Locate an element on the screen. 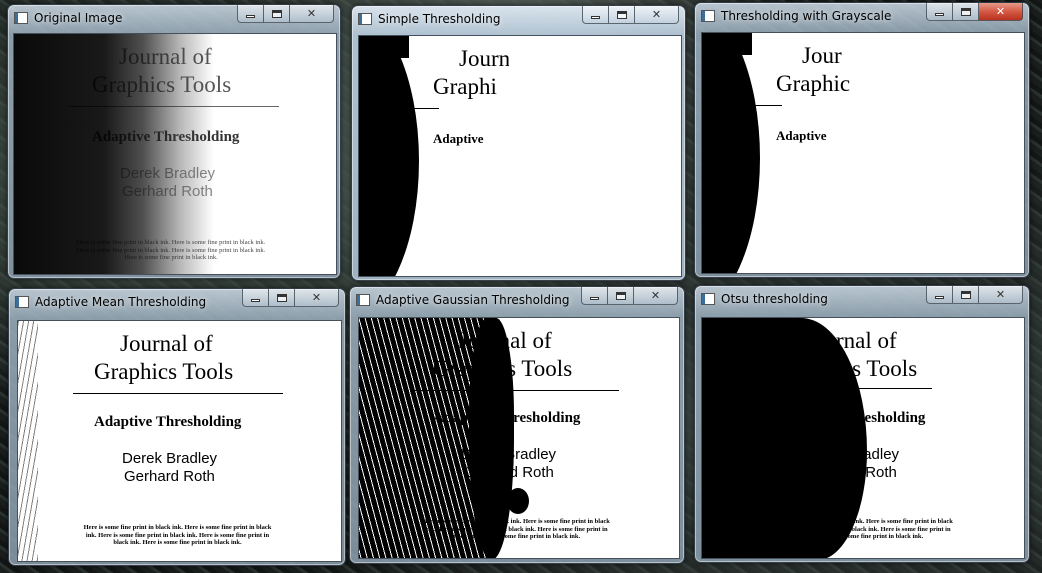  title-bar: Original Image ✕ is located at coordinates (174, 19).